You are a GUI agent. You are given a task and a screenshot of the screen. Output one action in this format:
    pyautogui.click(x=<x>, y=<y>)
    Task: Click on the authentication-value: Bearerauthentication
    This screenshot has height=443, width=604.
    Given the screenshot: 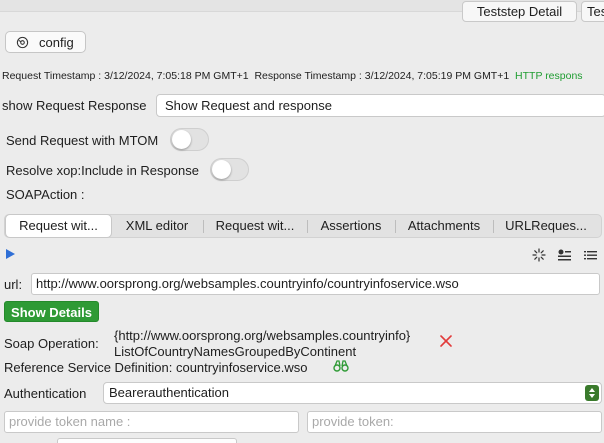 What is the action you would take?
    pyautogui.click(x=169, y=392)
    